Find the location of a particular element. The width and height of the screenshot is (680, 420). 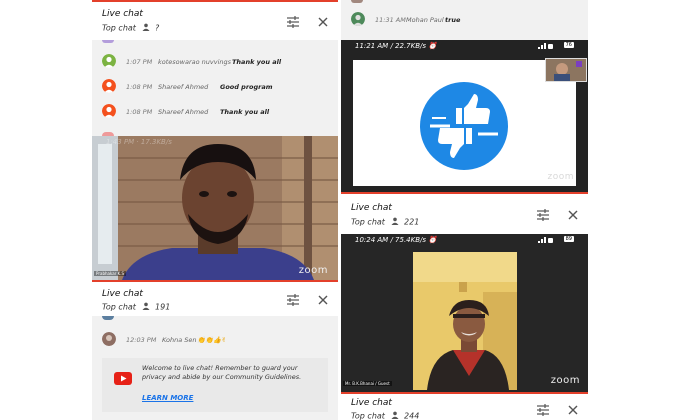

video-panel: 11:21 AM / 22.7KB/s ⏰ 76 zoom is located at coordinates (464, 116).